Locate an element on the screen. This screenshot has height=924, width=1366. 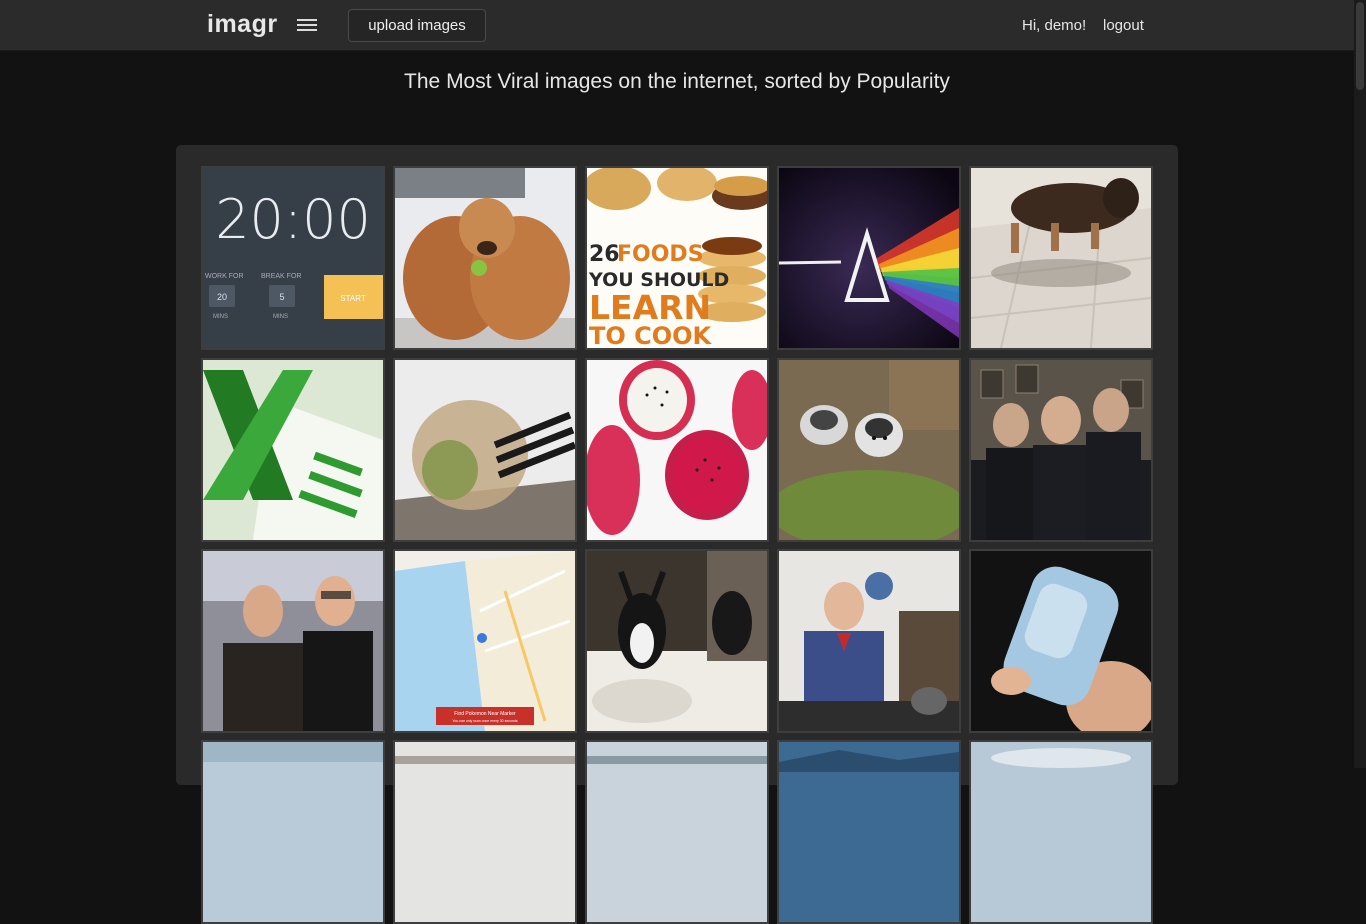
poster-foods: FOODS is located at coordinates (660, 254).